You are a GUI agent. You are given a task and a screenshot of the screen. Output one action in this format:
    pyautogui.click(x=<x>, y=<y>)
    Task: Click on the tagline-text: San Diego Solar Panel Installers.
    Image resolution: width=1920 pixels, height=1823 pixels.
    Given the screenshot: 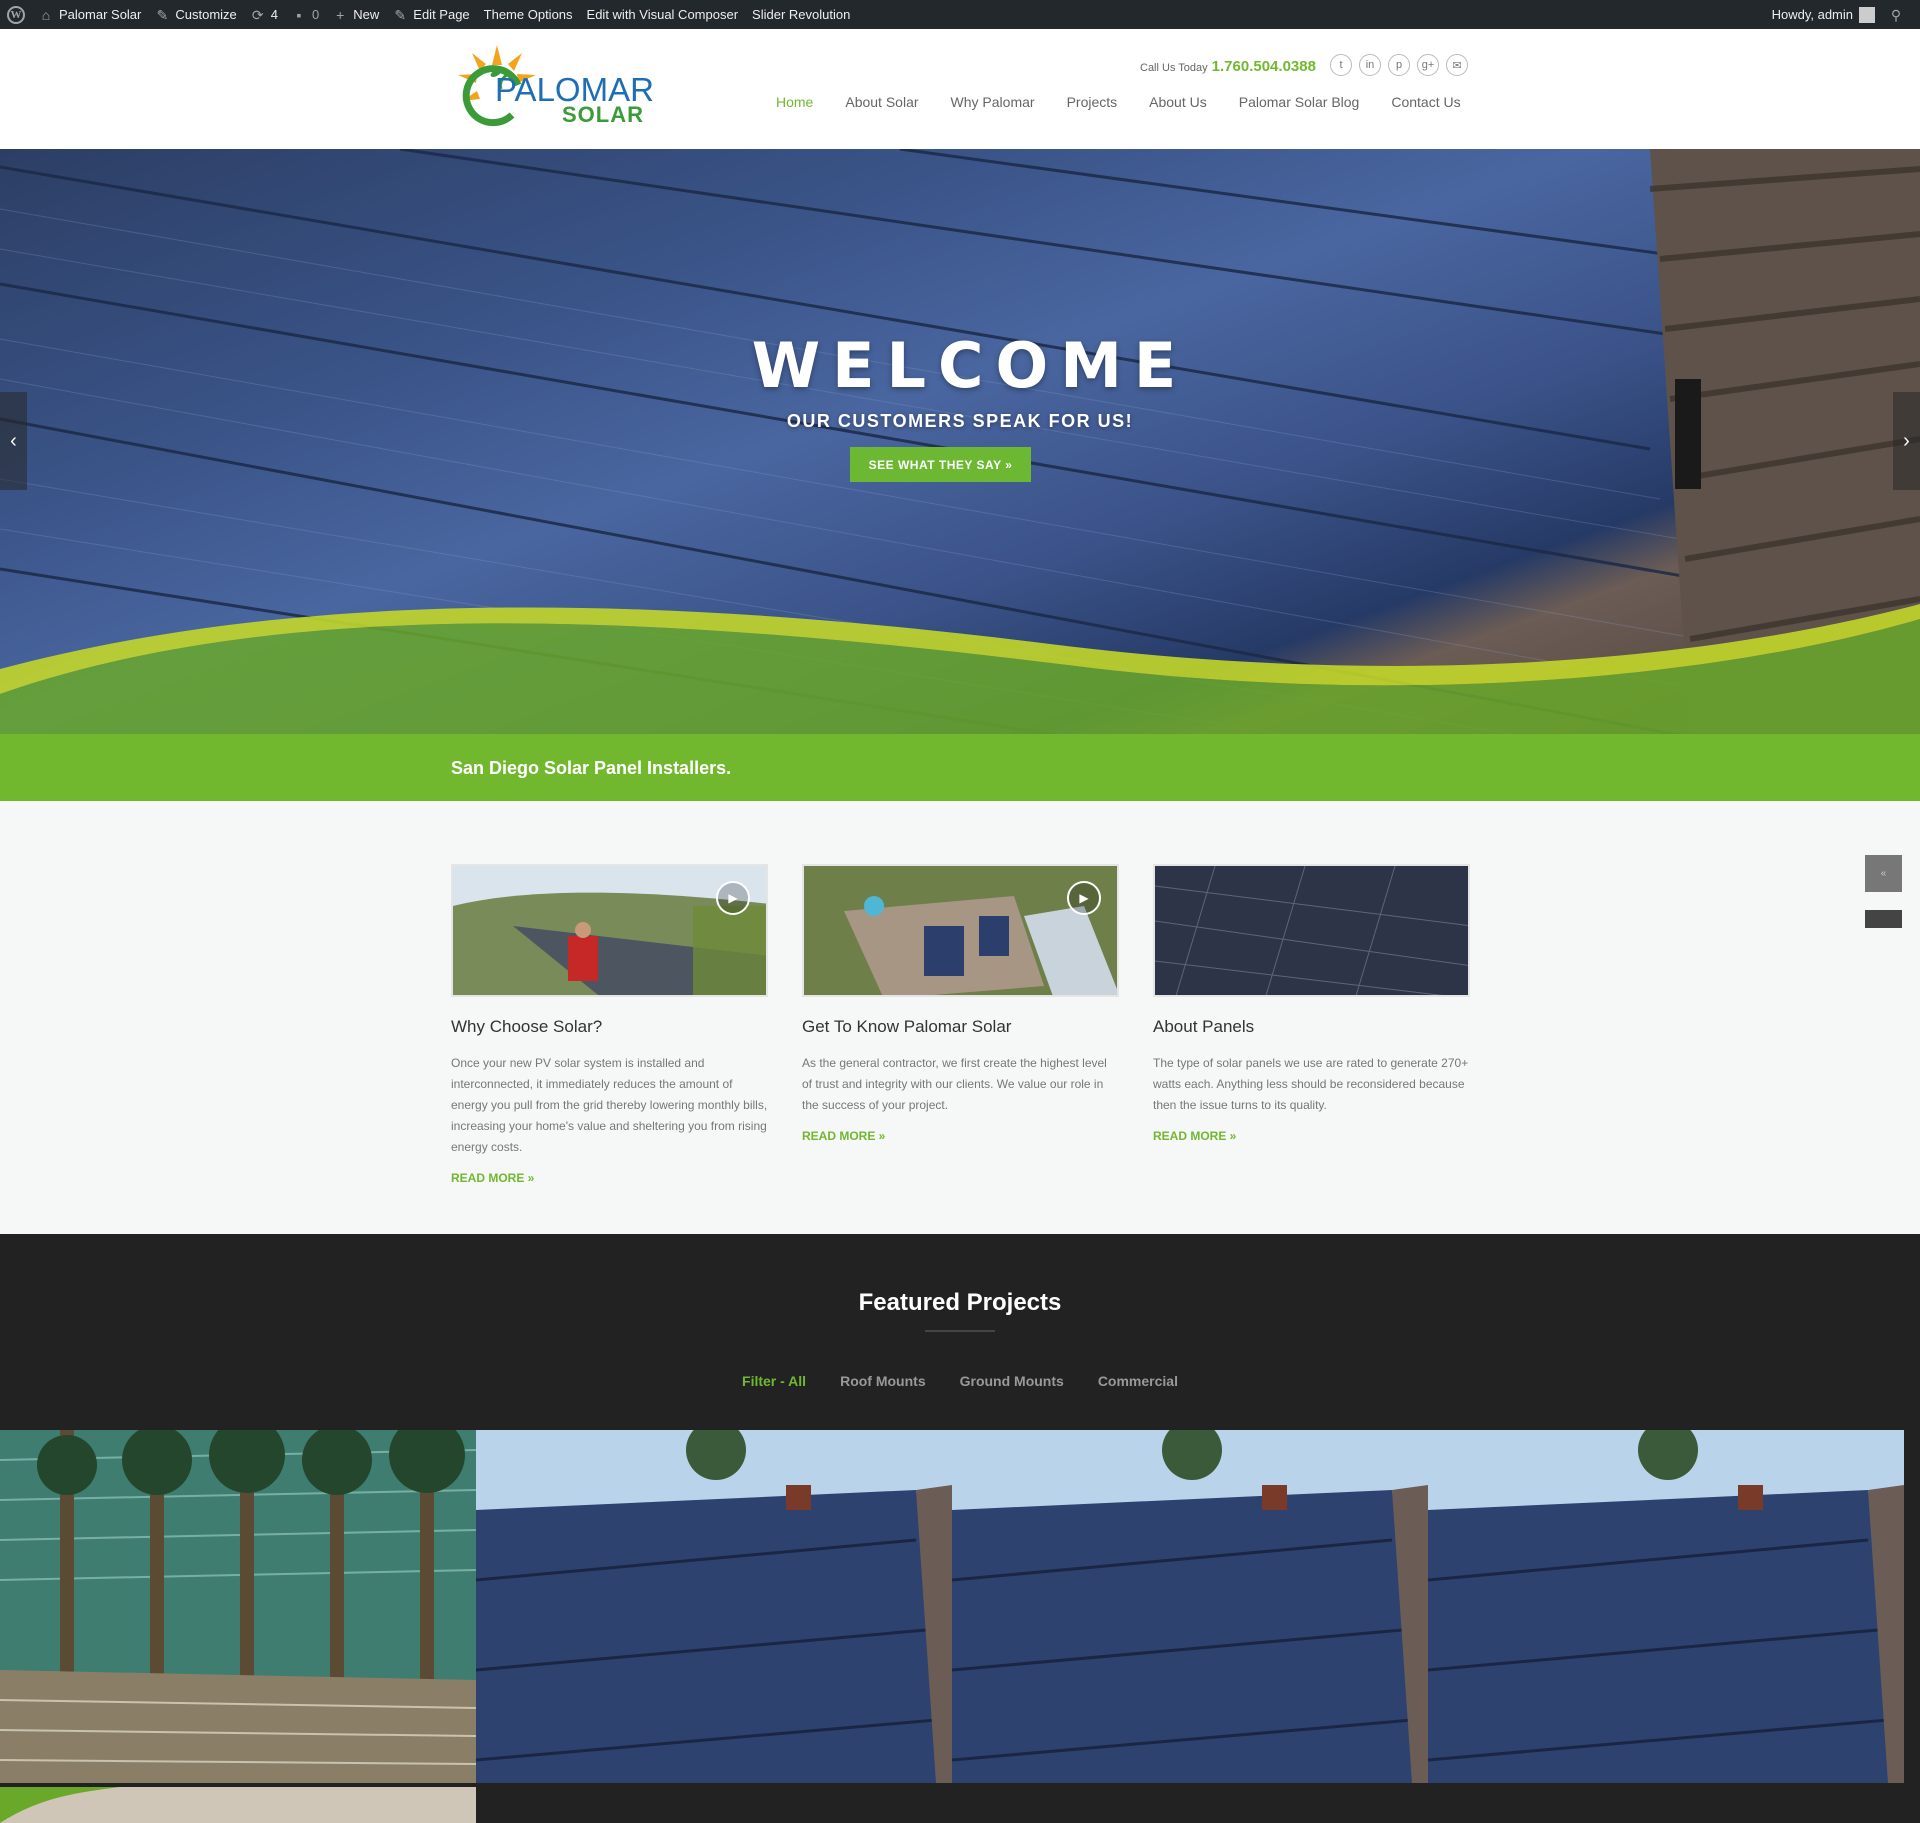 What is the action you would take?
    pyautogui.click(x=591, y=768)
    